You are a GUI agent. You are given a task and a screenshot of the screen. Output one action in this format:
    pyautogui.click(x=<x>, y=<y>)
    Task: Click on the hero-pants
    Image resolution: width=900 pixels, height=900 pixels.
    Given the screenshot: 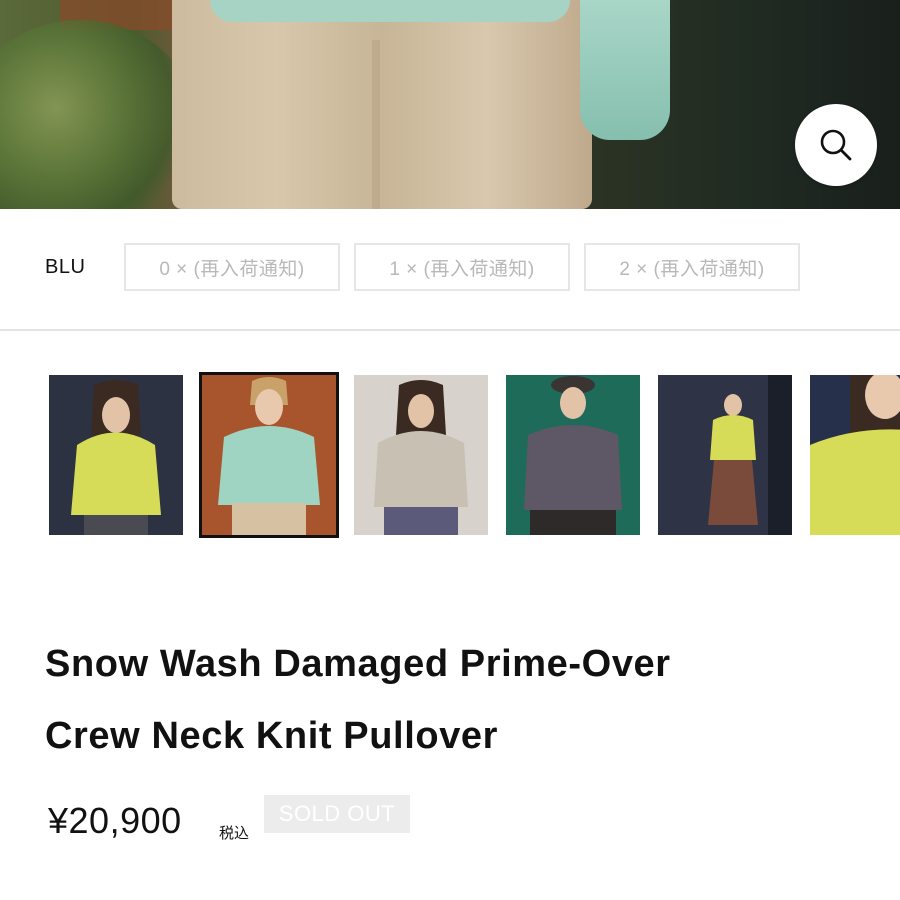 What is the action you would take?
    pyautogui.click(x=382, y=104)
    